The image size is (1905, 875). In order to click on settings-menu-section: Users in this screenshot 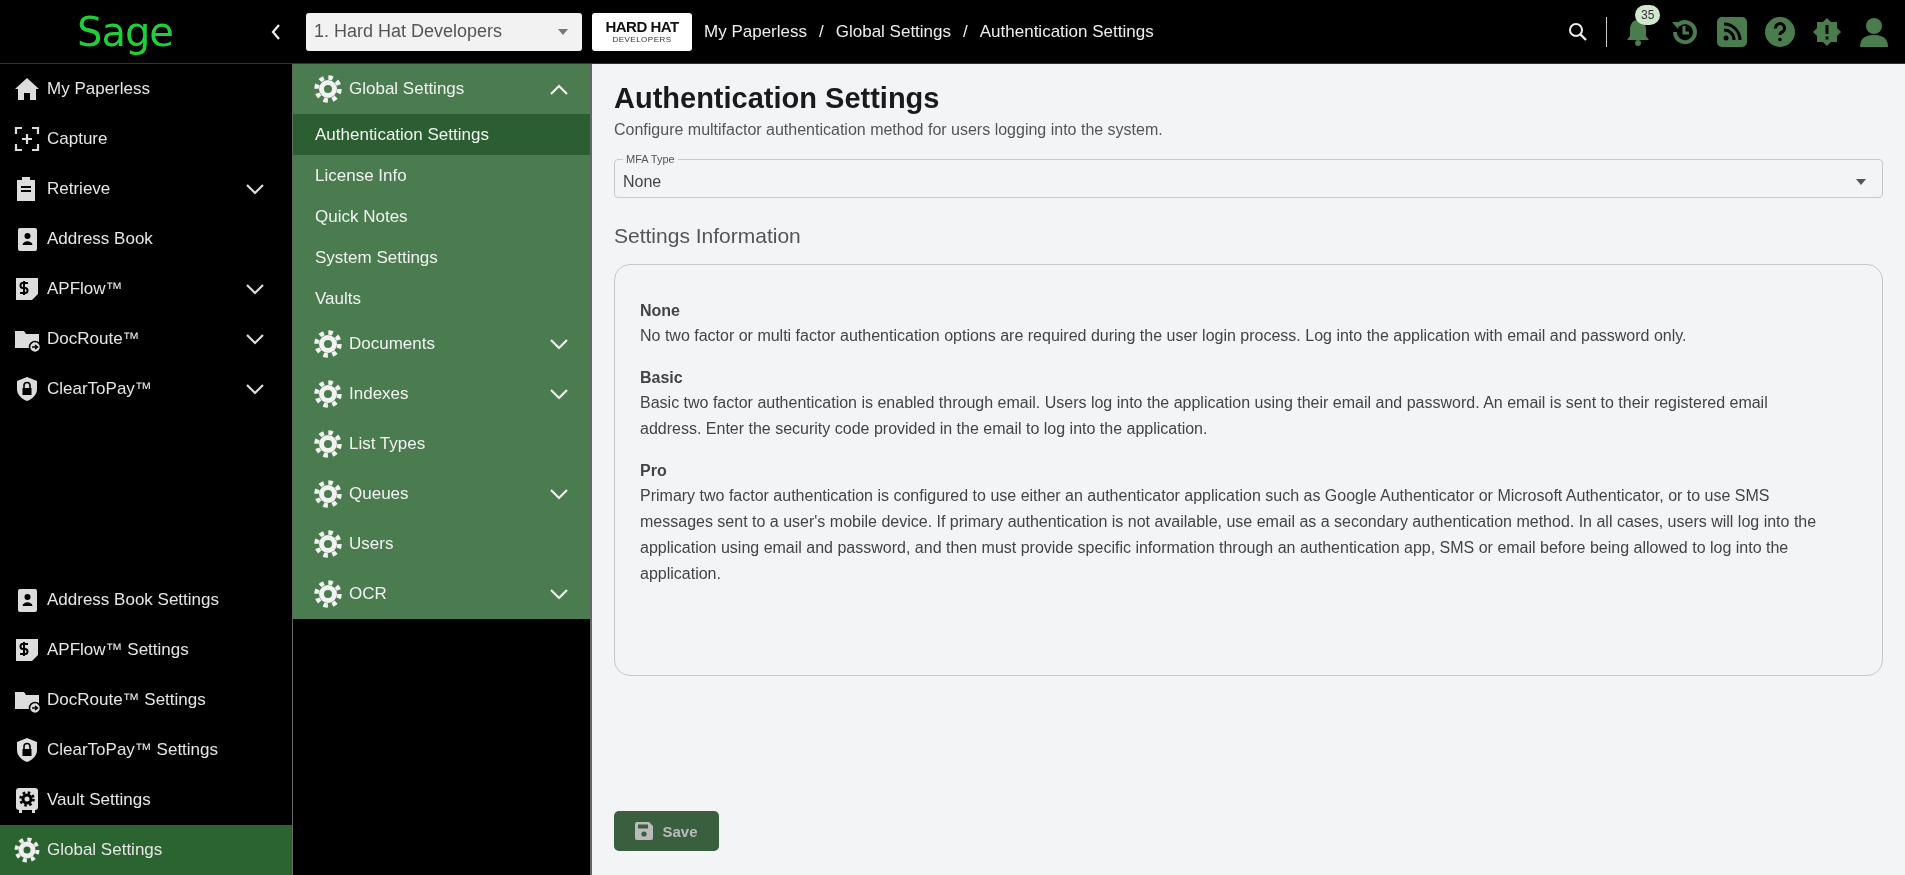, I will do `click(441, 544)`.